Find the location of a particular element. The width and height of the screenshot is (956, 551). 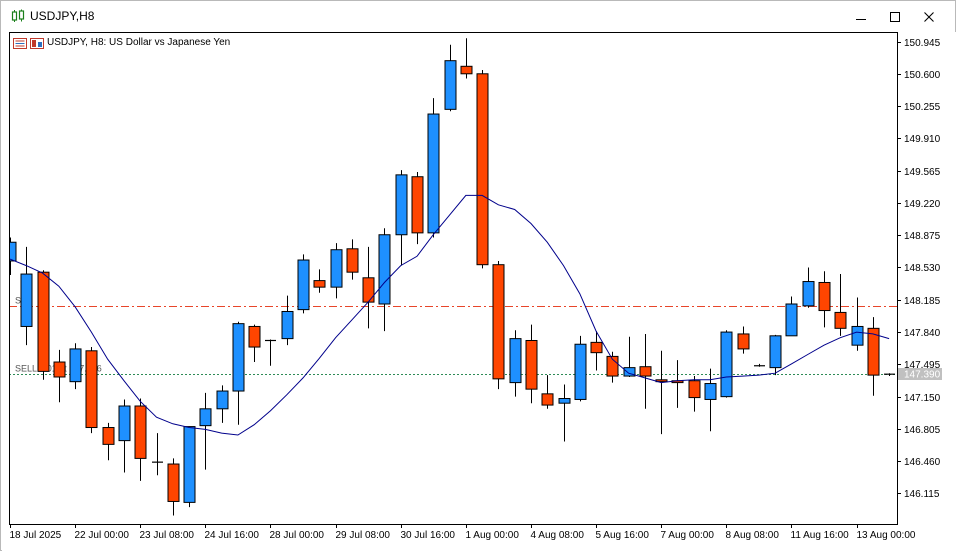

y-tick-label: 148.530 is located at coordinates (922, 268).